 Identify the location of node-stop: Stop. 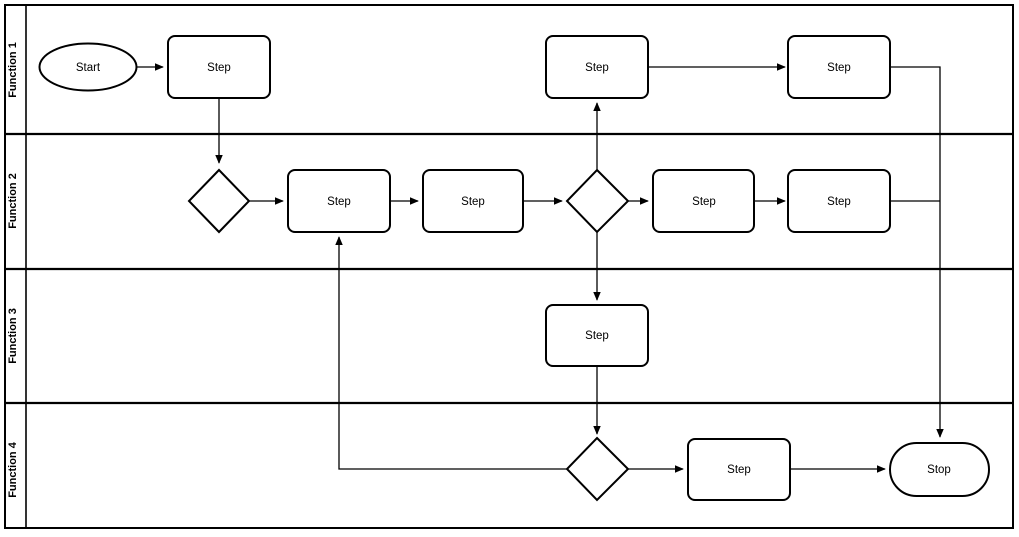
(939, 469).